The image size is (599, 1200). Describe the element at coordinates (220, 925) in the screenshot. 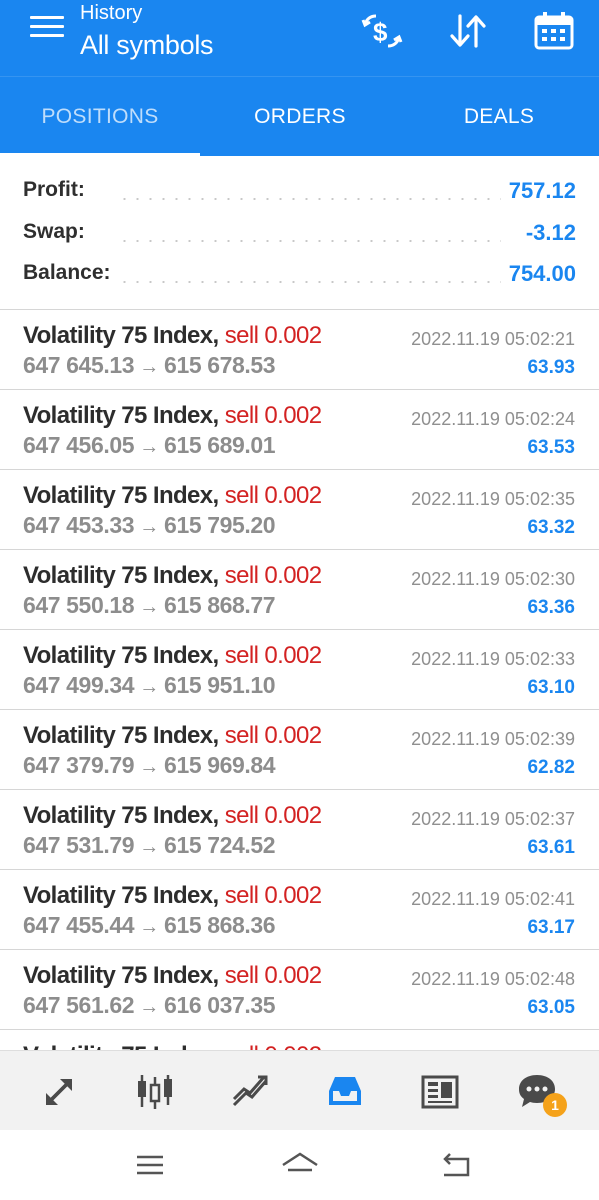

I see `close-price: 615 868.36` at that location.